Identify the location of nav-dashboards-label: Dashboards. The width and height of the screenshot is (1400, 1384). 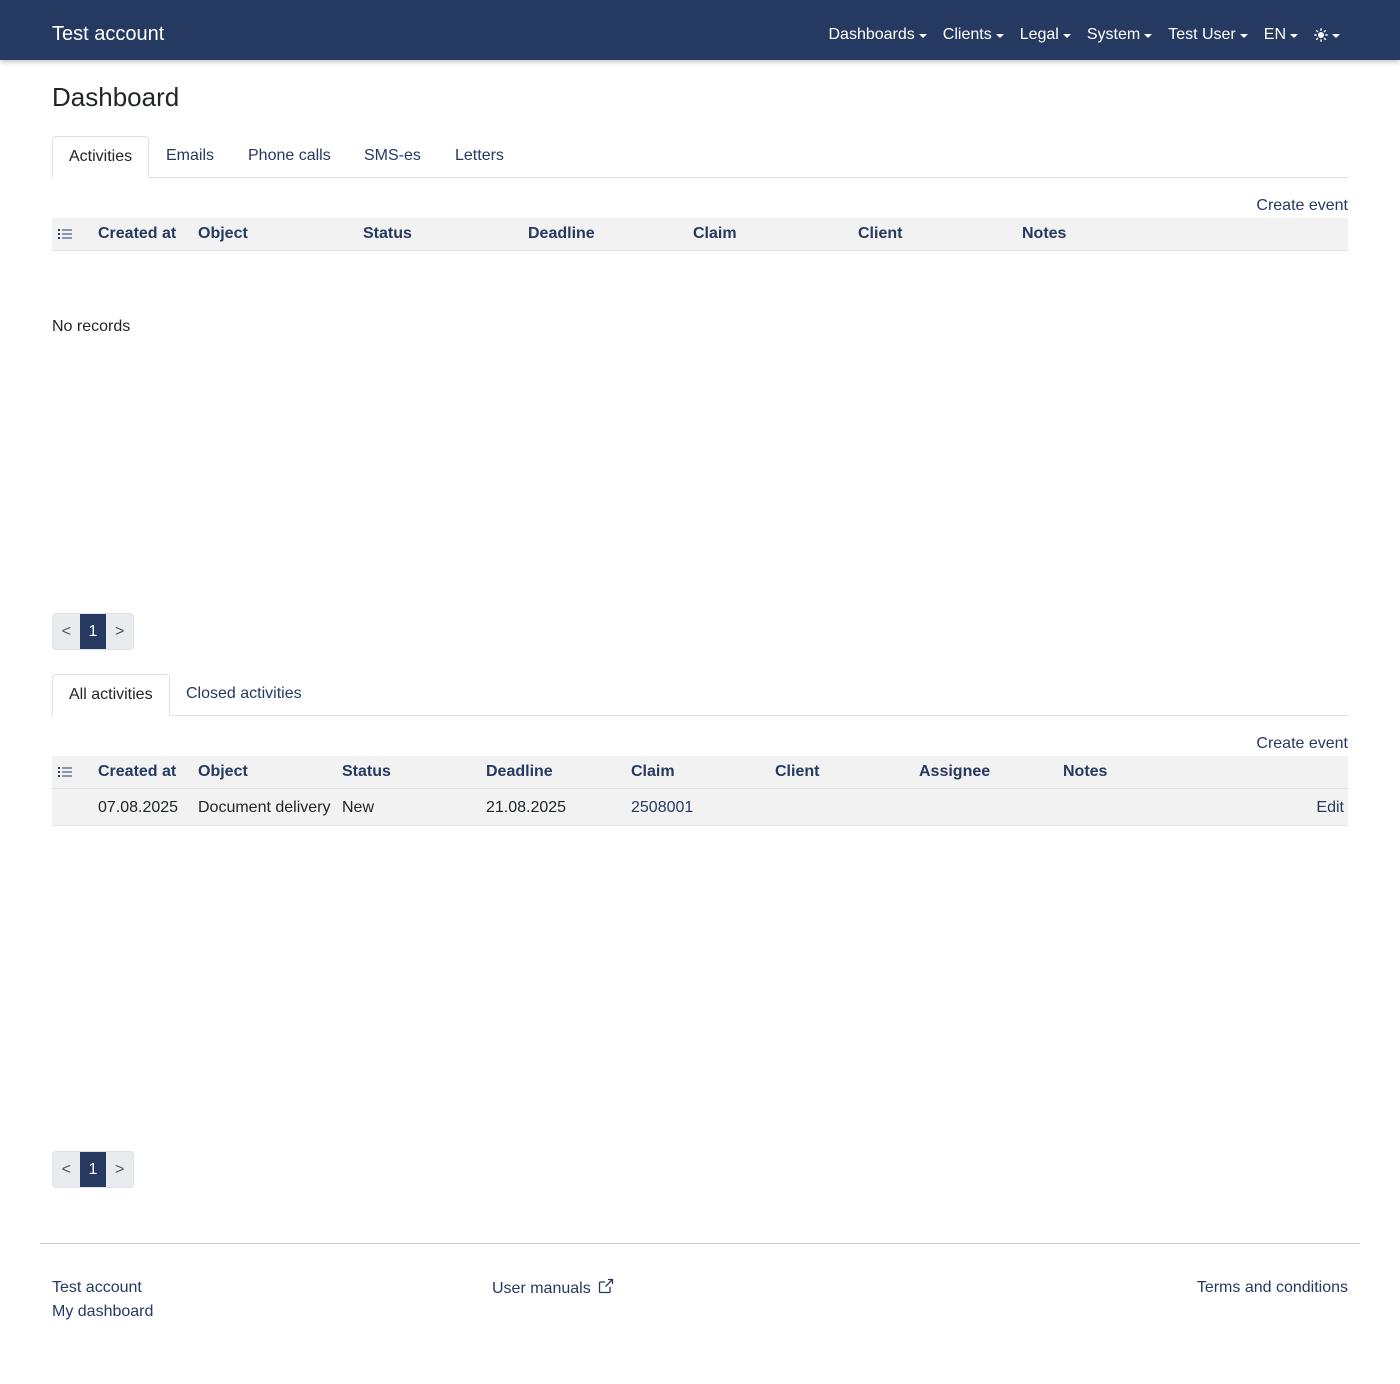
(871, 34).